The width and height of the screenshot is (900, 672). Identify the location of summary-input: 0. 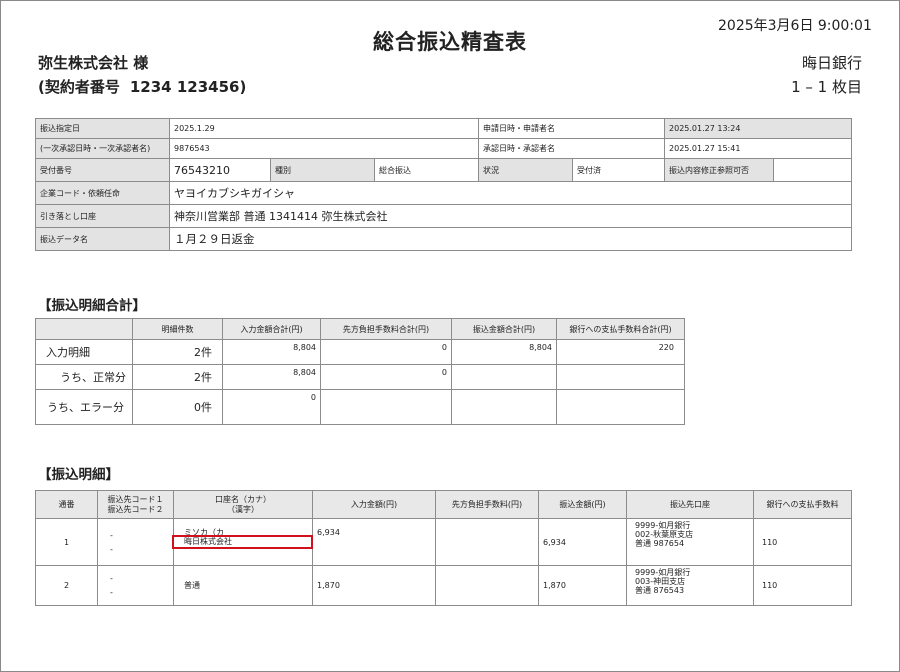
(271, 407).